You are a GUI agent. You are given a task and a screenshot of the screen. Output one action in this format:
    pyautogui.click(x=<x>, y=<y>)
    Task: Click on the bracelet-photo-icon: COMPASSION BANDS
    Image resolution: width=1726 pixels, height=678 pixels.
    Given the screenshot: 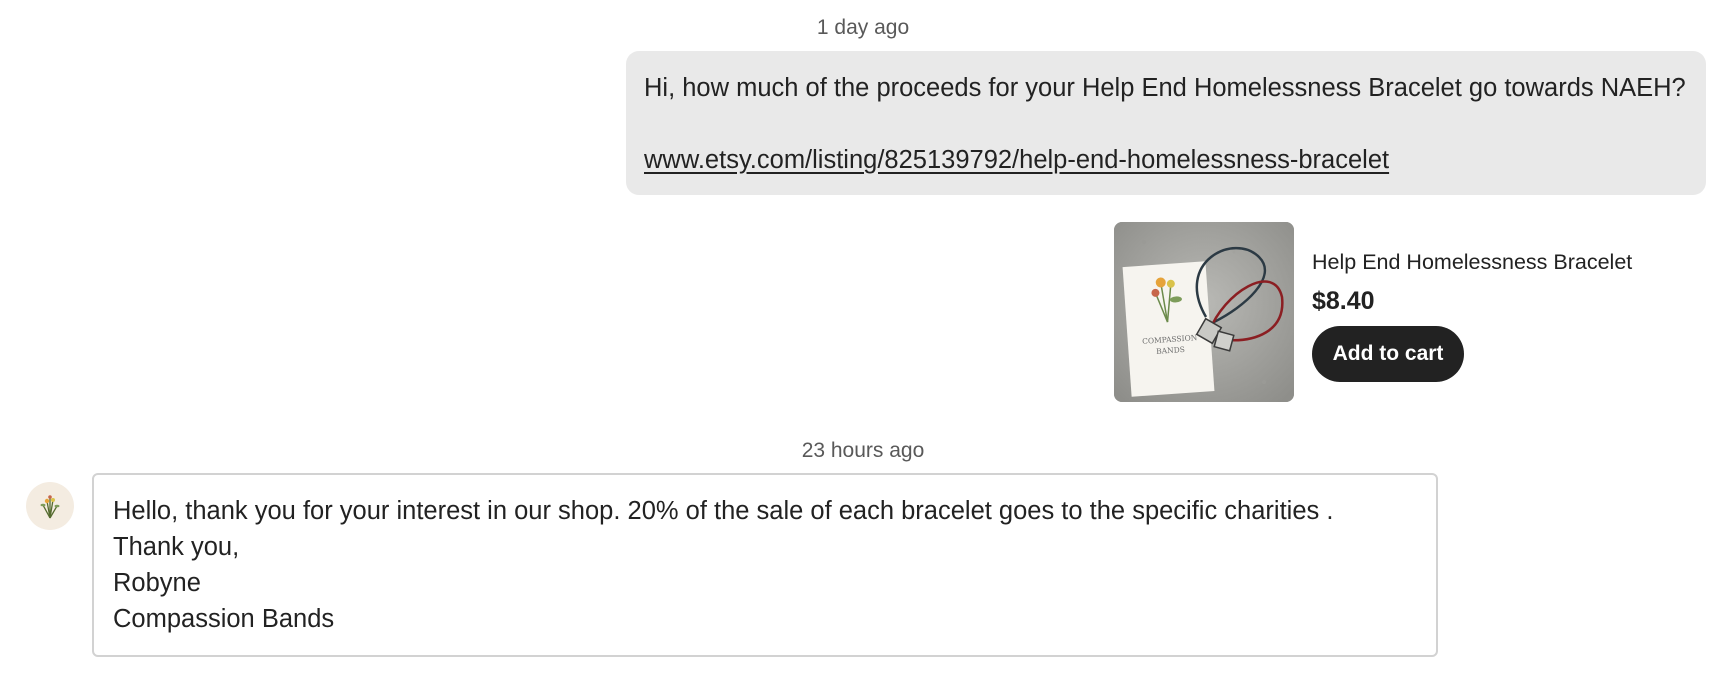 What is the action you would take?
    pyautogui.click(x=1204, y=312)
    